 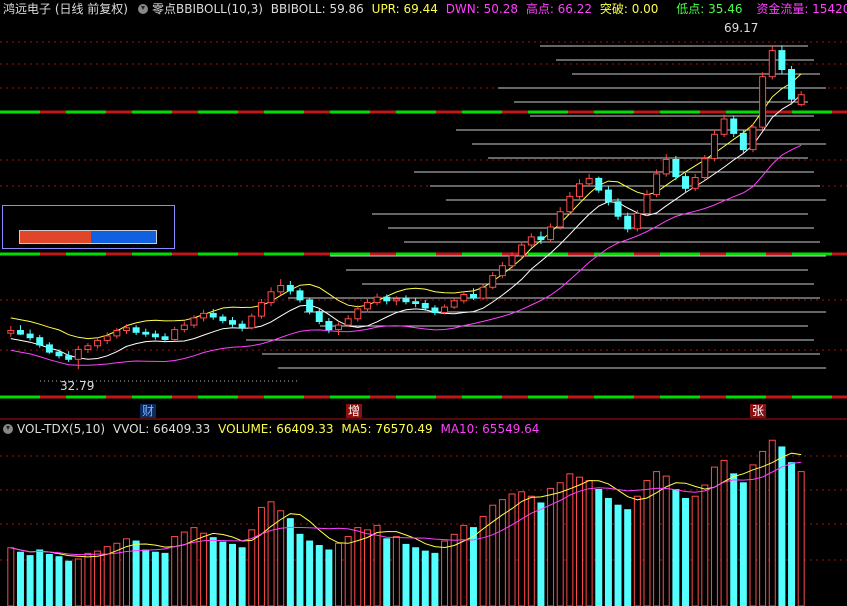 I want to click on fund-flow-bar, so click(x=88, y=237).